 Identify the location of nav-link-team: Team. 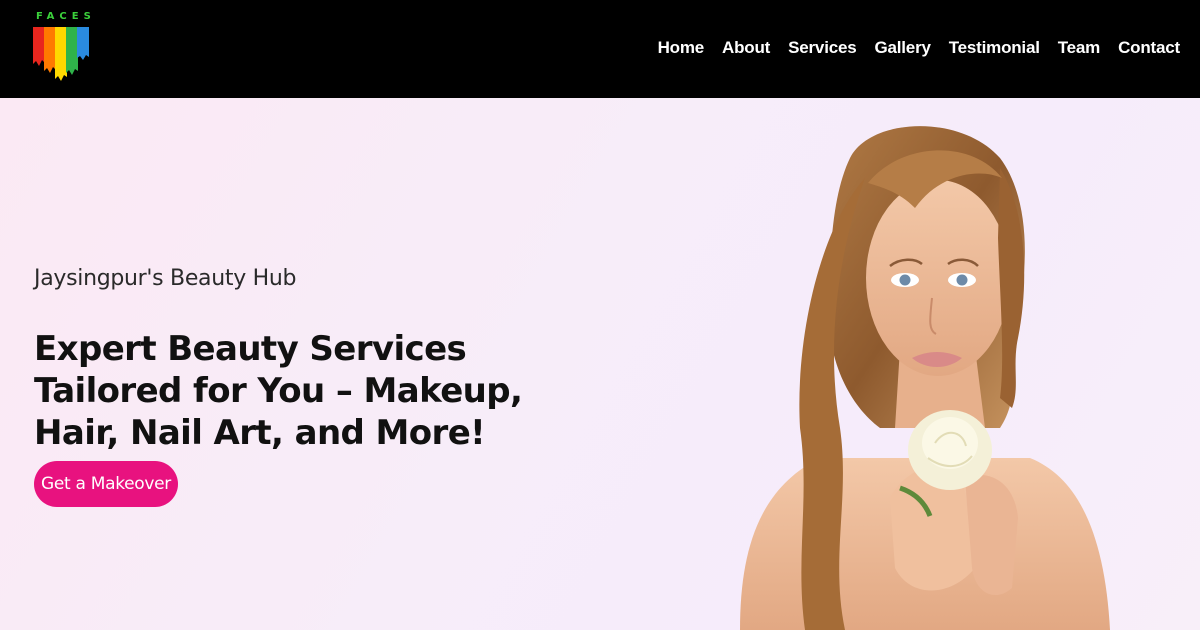
(1079, 48).